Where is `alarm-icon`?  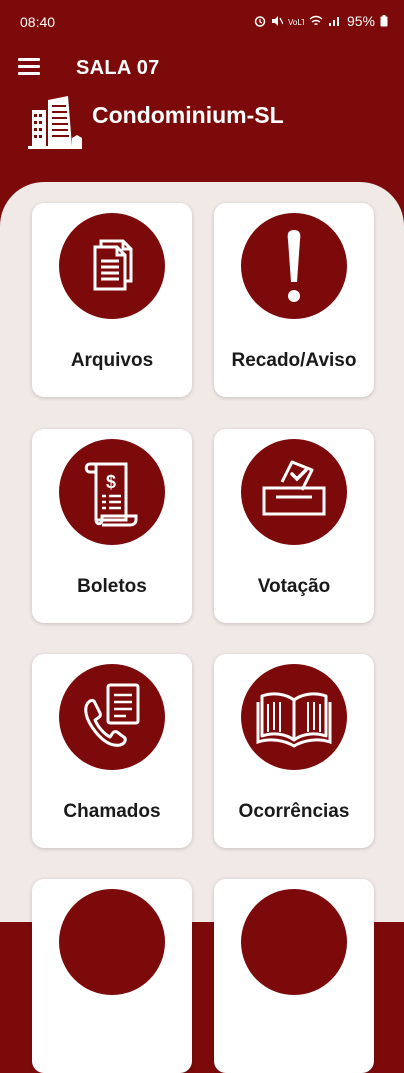
alarm-icon is located at coordinates (260, 21).